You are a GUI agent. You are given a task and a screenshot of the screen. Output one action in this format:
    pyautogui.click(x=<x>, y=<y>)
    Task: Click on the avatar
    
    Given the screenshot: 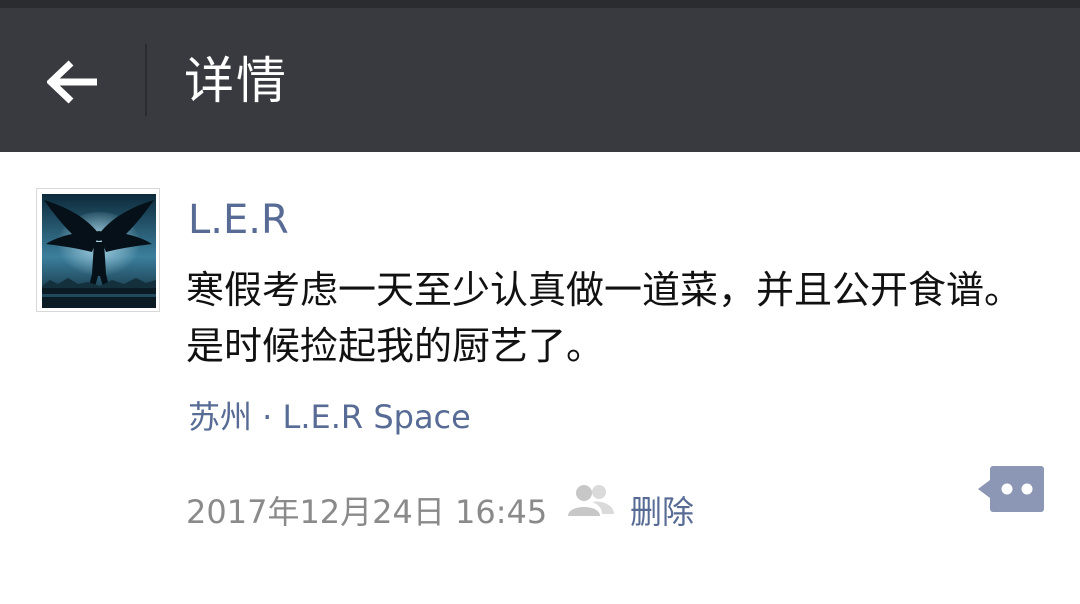 What is the action you would take?
    pyautogui.click(x=98, y=250)
    